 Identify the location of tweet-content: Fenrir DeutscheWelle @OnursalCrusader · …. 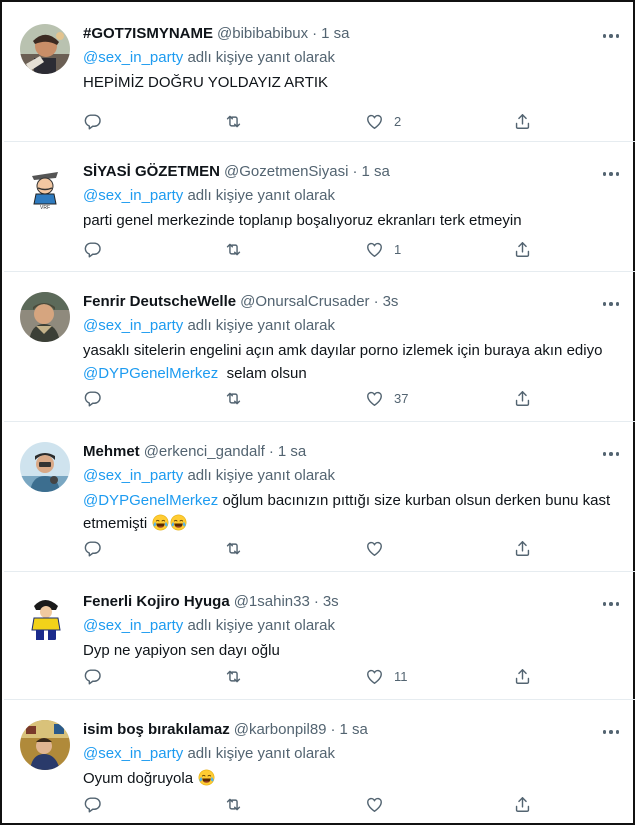
(351, 338).